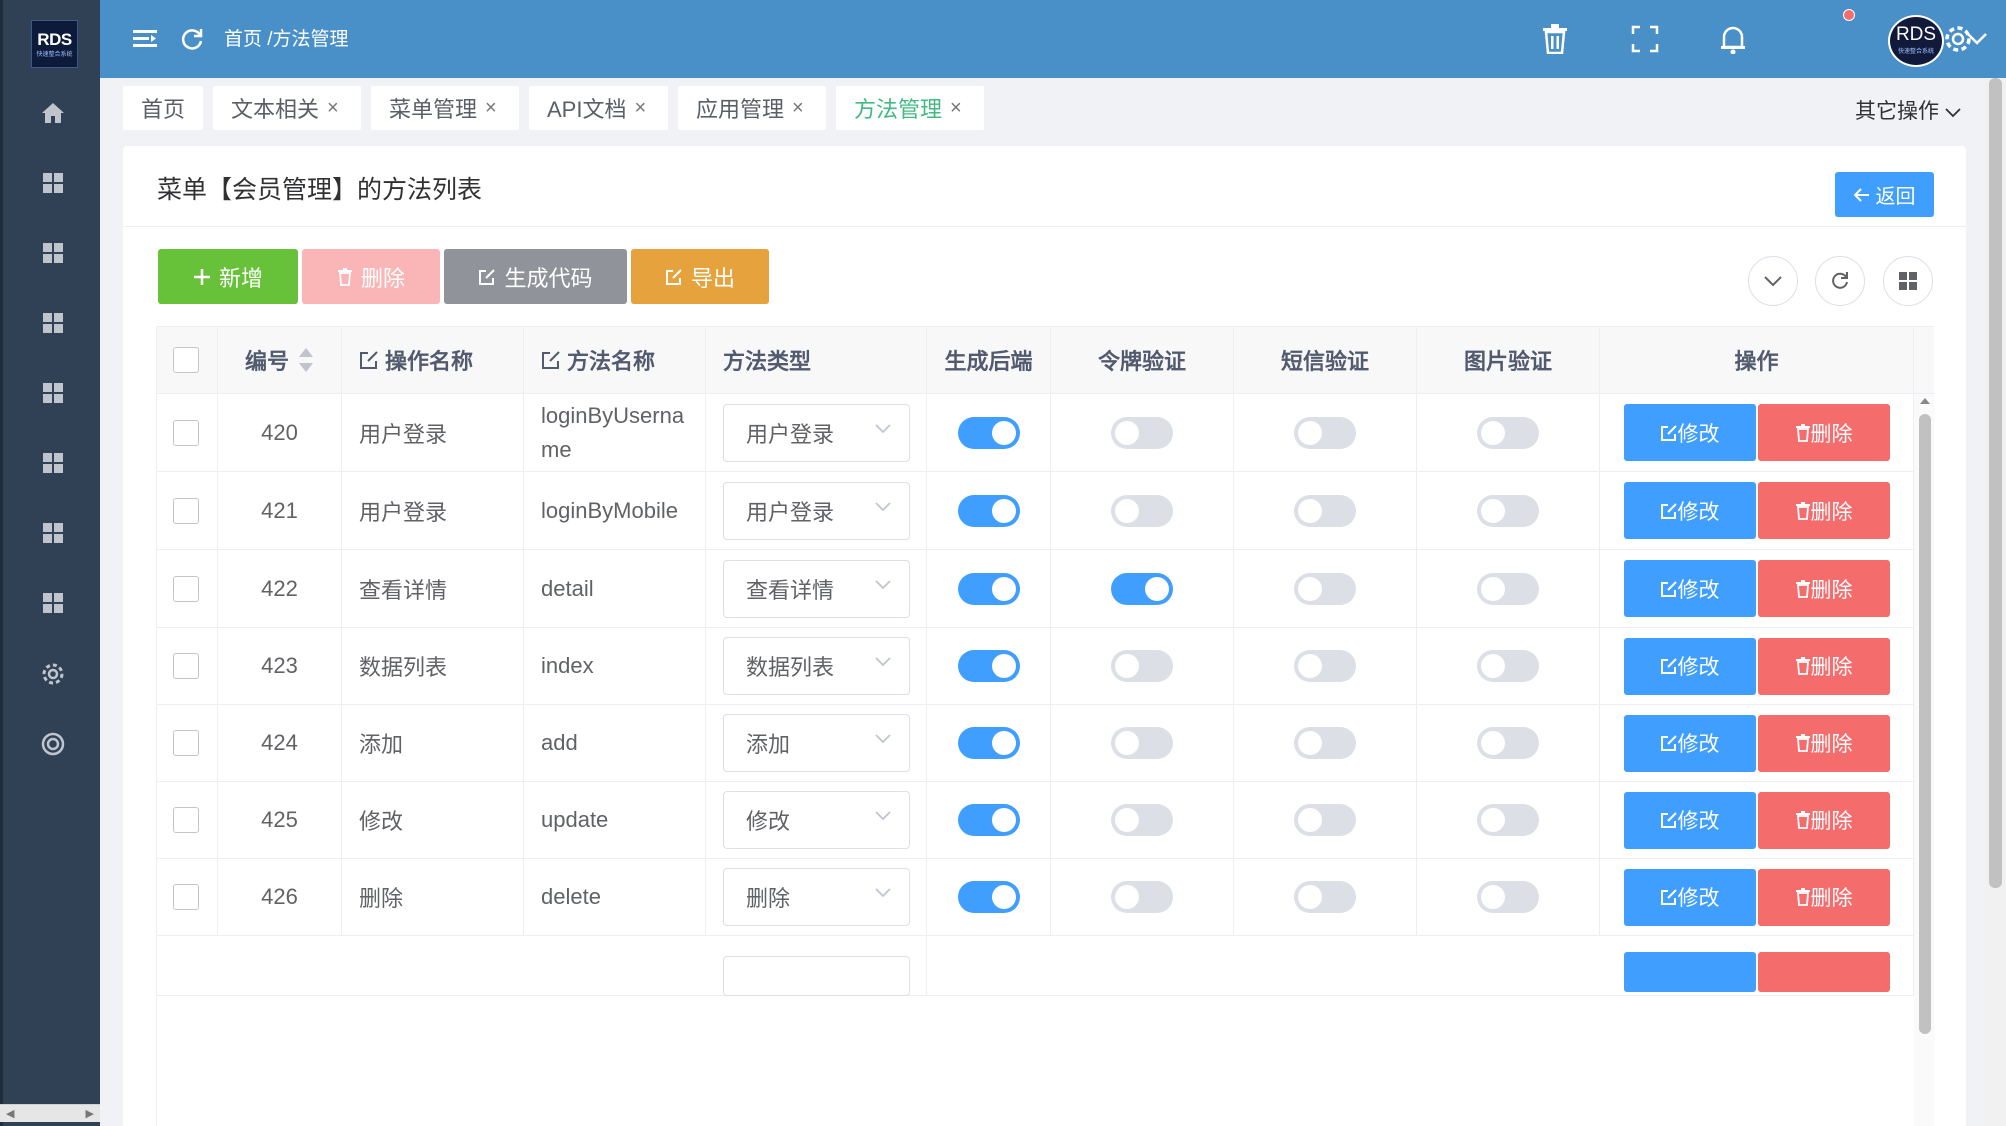  What do you see at coordinates (1733, 39) in the screenshot?
I see `bell-icon` at bounding box center [1733, 39].